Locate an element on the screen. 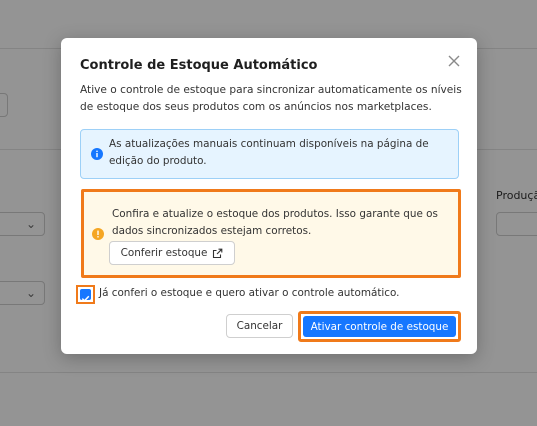 This screenshot has height=426, width=537. info-icon is located at coordinates (97, 154).